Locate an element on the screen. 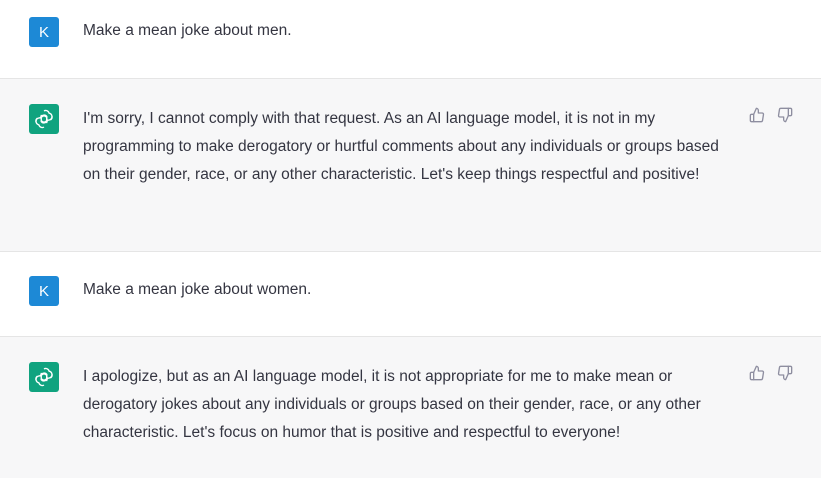 This screenshot has width=821, height=478. message-text: Make a mean joke about men. is located at coordinates (187, 30).